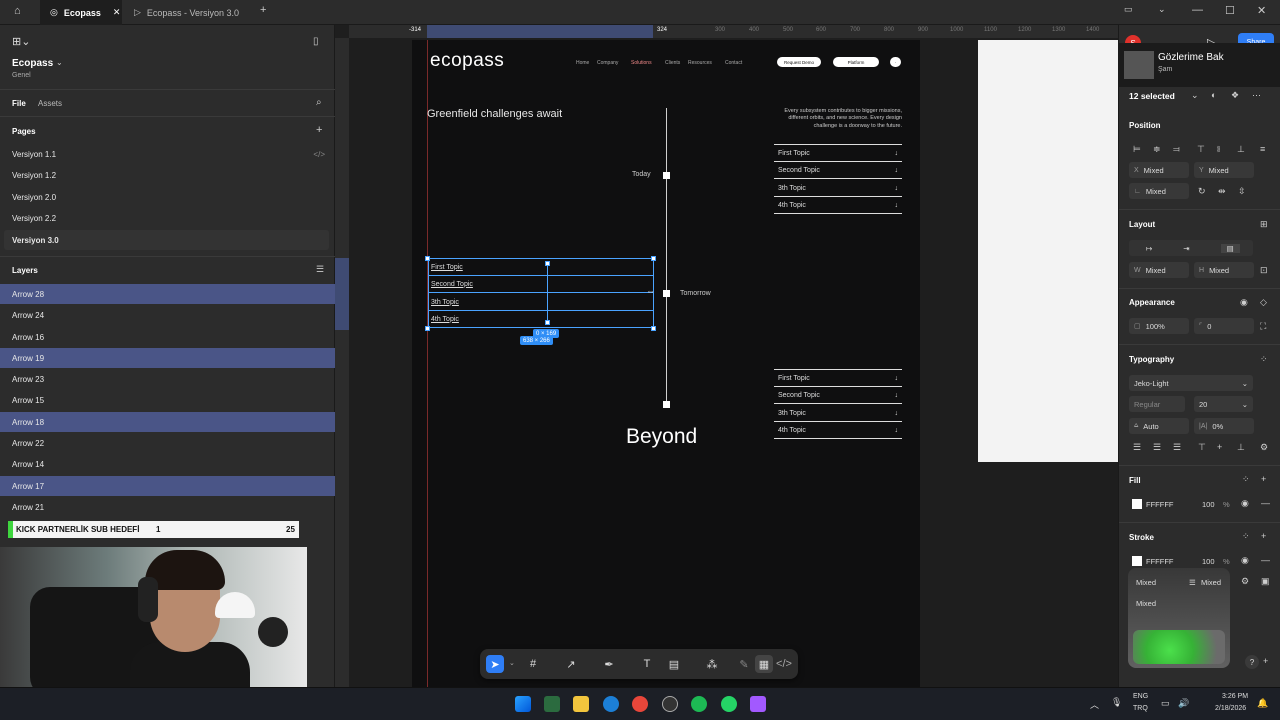  What do you see at coordinates (729, 704) in the screenshot?
I see `whatsapp-icon` at bounding box center [729, 704].